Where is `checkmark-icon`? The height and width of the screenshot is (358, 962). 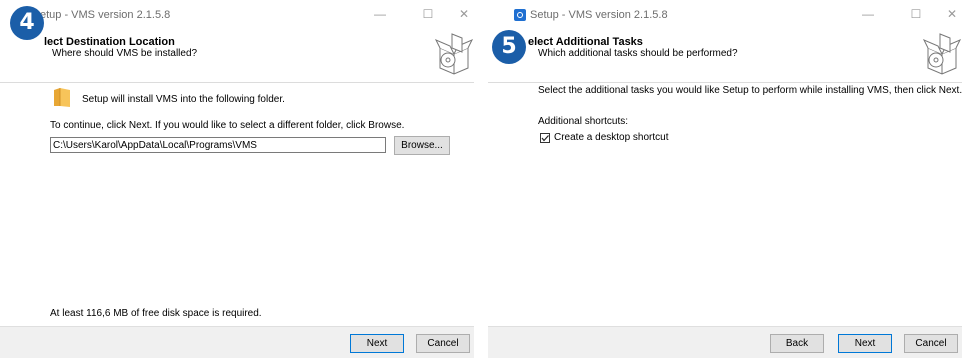
checkmark-icon is located at coordinates (545, 138).